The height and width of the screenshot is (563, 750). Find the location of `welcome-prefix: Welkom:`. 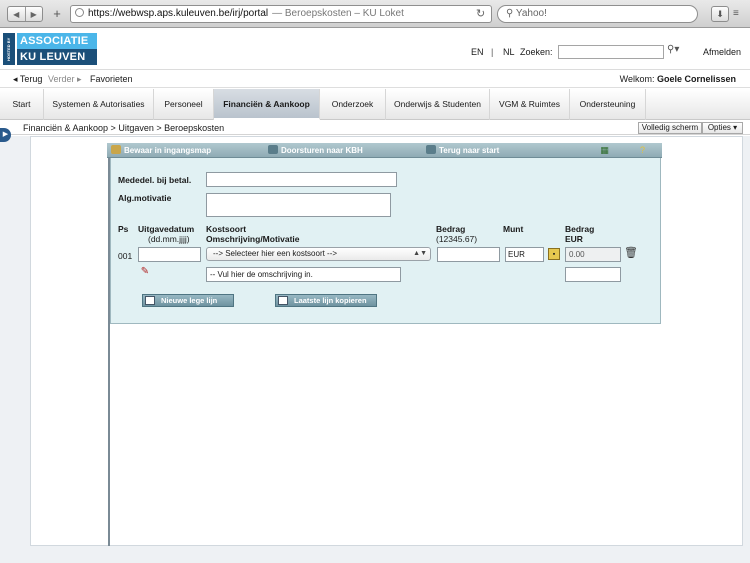

welcome-prefix: Welkom: is located at coordinates (637, 79).